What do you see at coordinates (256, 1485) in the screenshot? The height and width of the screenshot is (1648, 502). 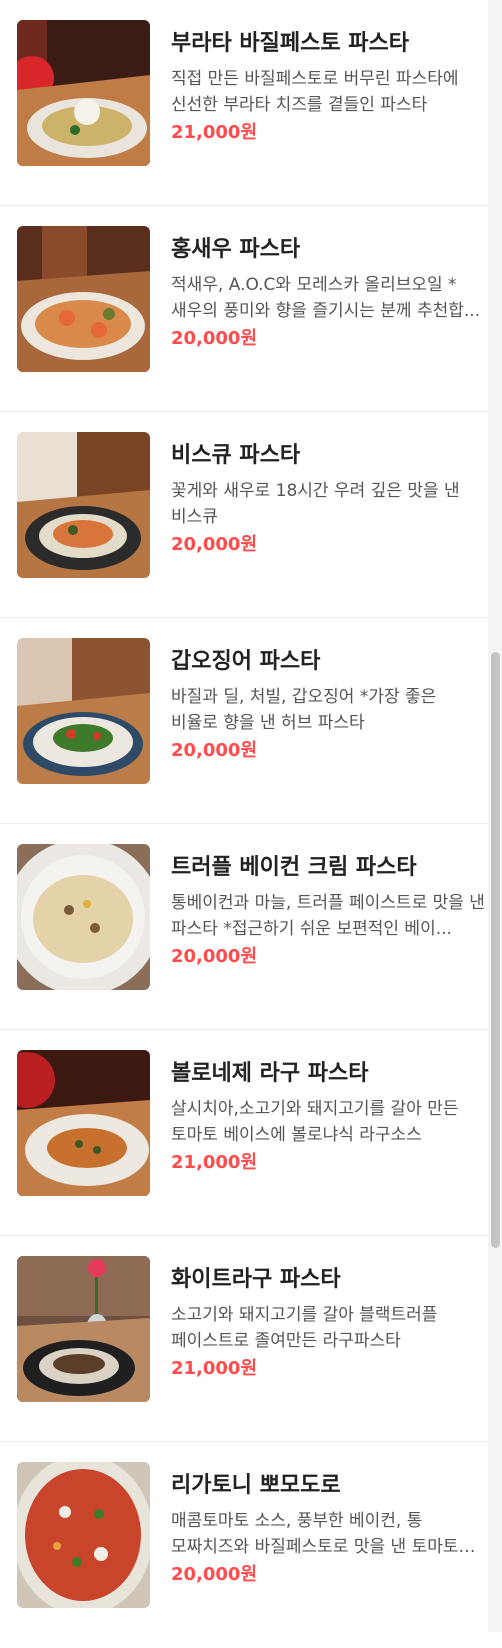 I see `menu-item-name: 리가토니 뽀모도로` at bounding box center [256, 1485].